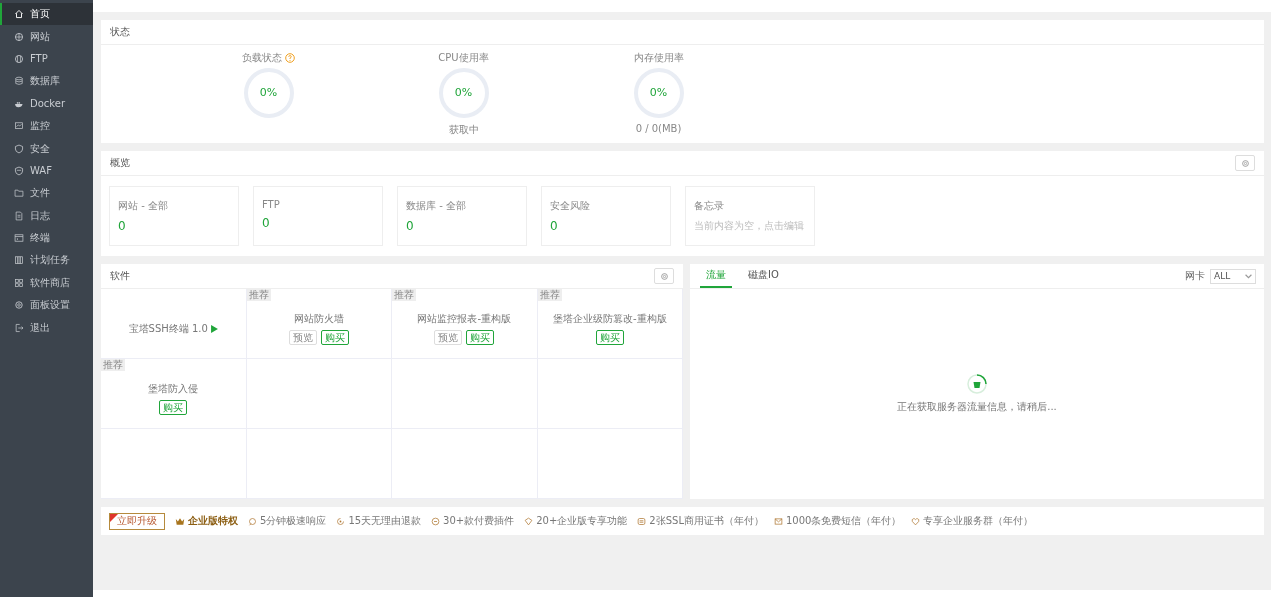 The image size is (1271, 597). Describe the element at coordinates (46, 193) in the screenshot. I see `sidebar-item: 文件` at that location.